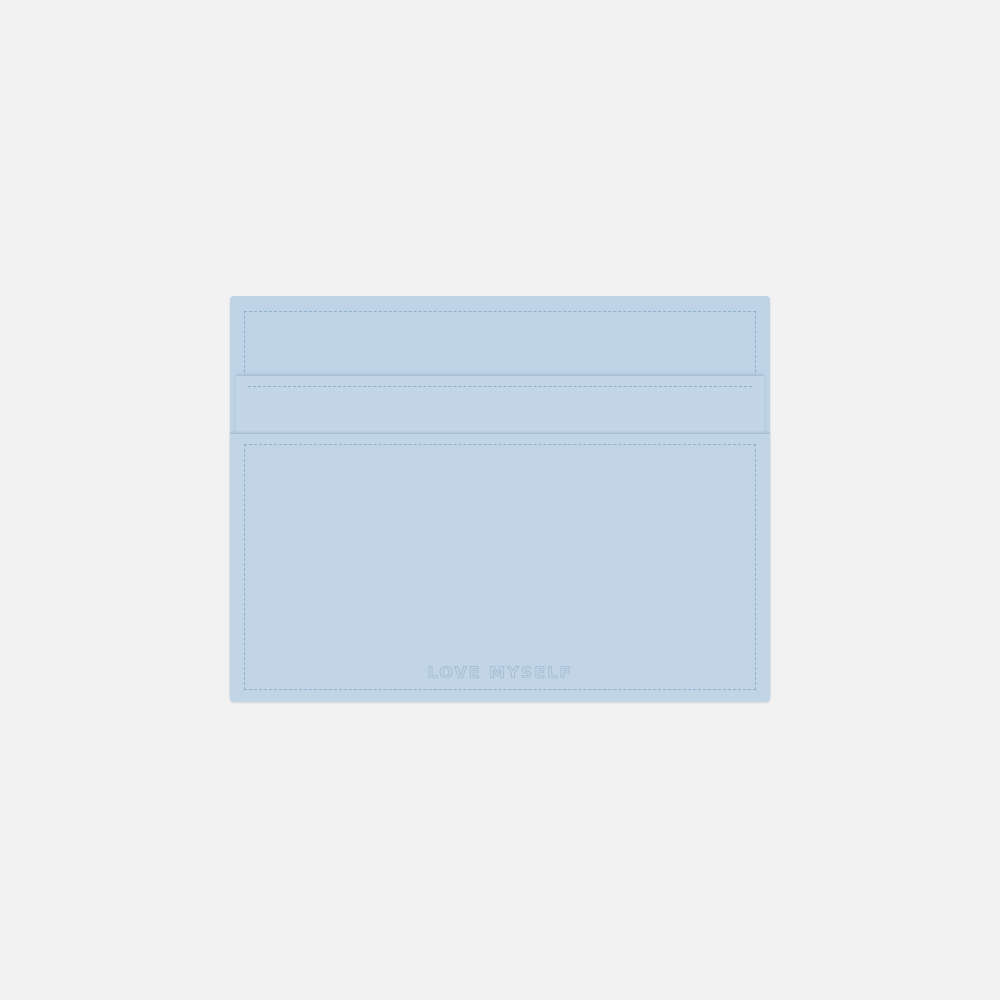  Describe the element at coordinates (500, 405) in the screenshot. I see `card-slot-top` at that location.